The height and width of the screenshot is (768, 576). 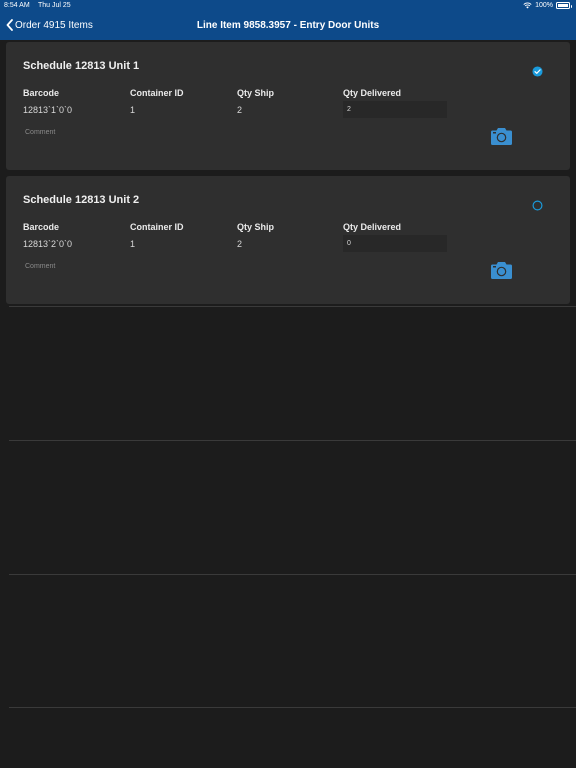 What do you see at coordinates (564, 5) in the screenshot?
I see `battery-icon` at bounding box center [564, 5].